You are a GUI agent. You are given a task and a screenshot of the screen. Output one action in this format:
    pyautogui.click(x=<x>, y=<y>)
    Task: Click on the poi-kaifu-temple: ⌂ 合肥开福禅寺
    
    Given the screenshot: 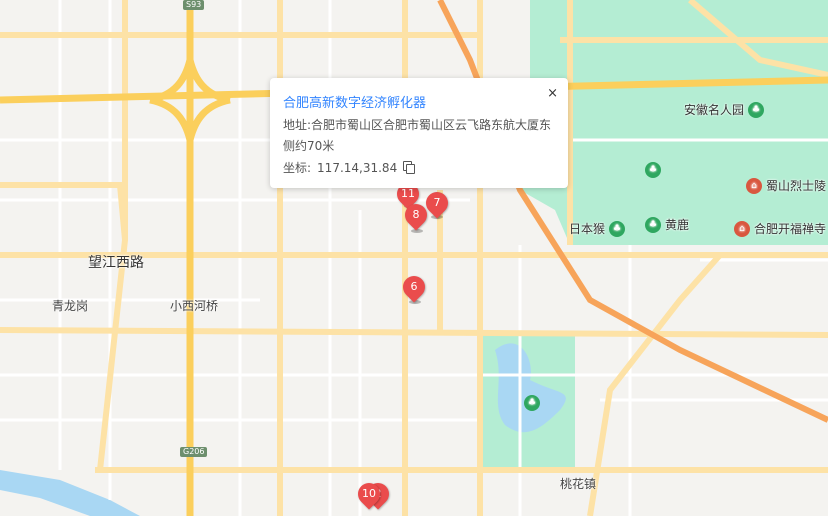 What is the action you would take?
    pyautogui.click(x=780, y=228)
    